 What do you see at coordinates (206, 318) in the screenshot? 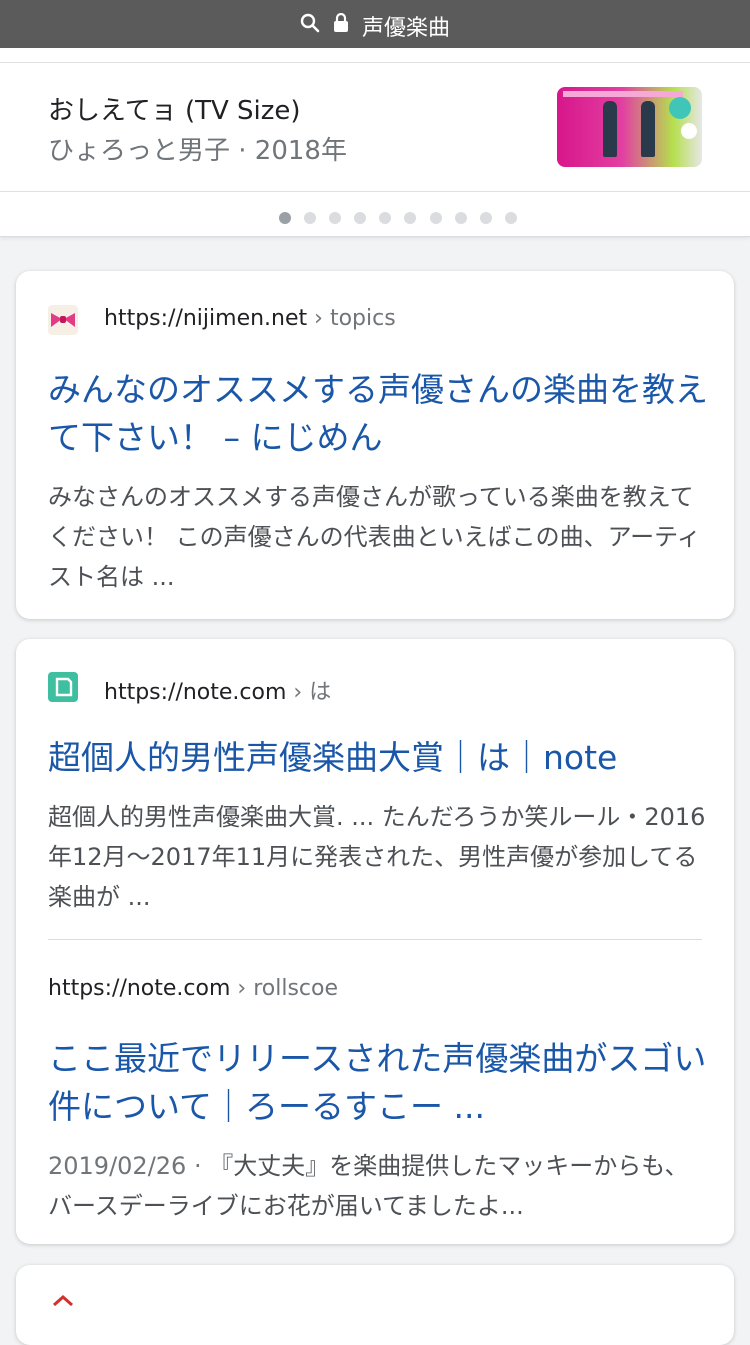
I see `result-domain: https://nijimen.net` at bounding box center [206, 318].